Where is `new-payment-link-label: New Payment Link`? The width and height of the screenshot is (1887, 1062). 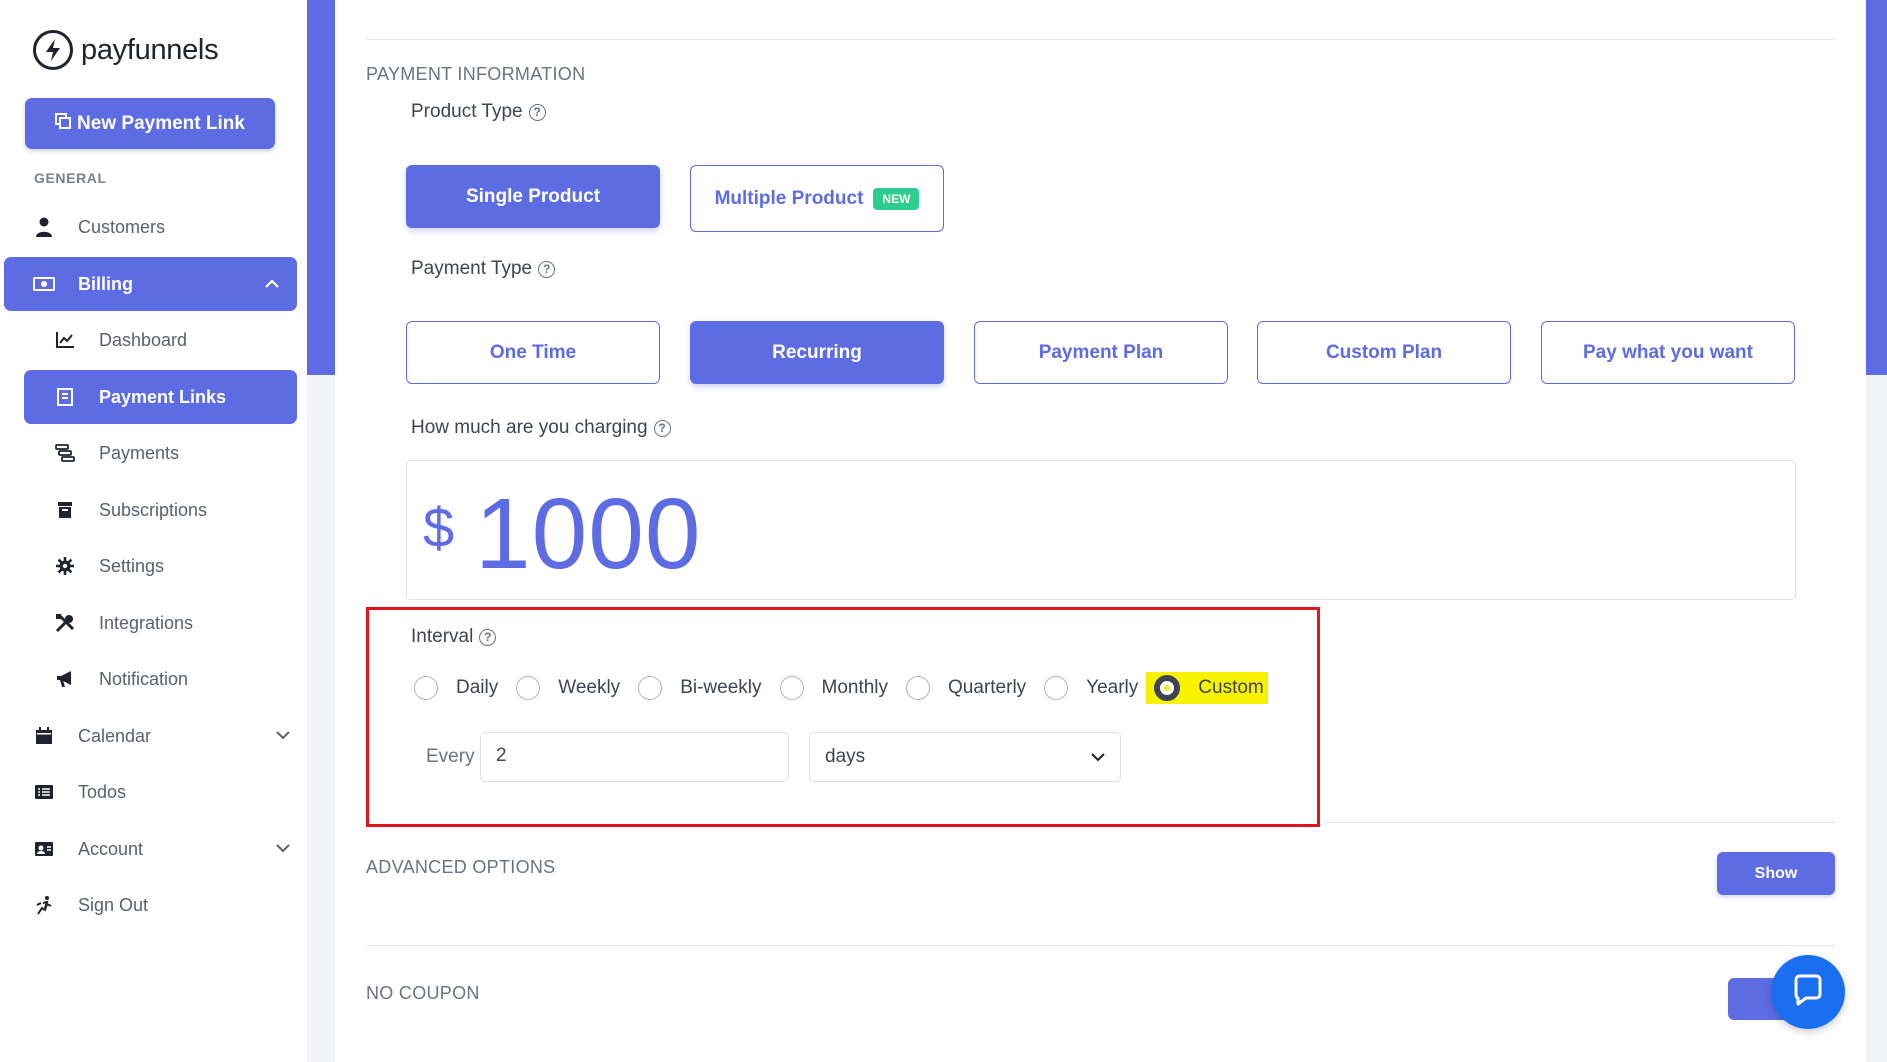
new-payment-link-label: New Payment Link is located at coordinates (161, 123).